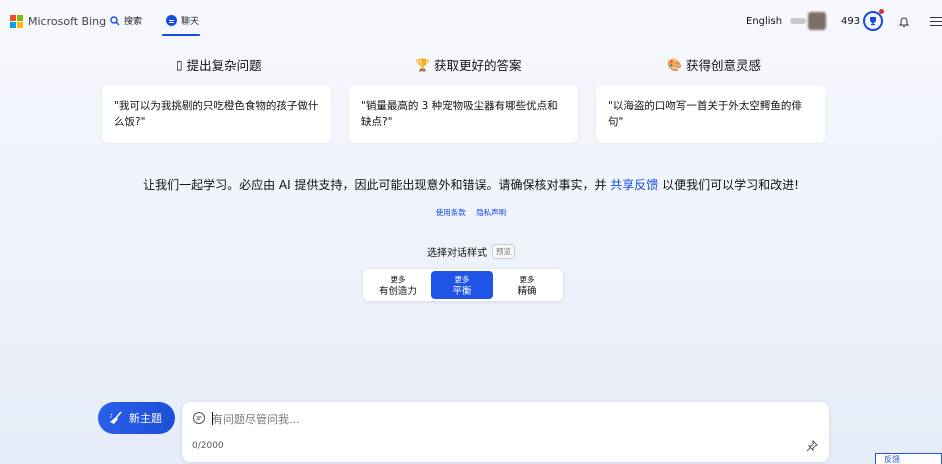 The width and height of the screenshot is (942, 464). Describe the element at coordinates (904, 22) in the screenshot. I see `bell-icon` at that location.